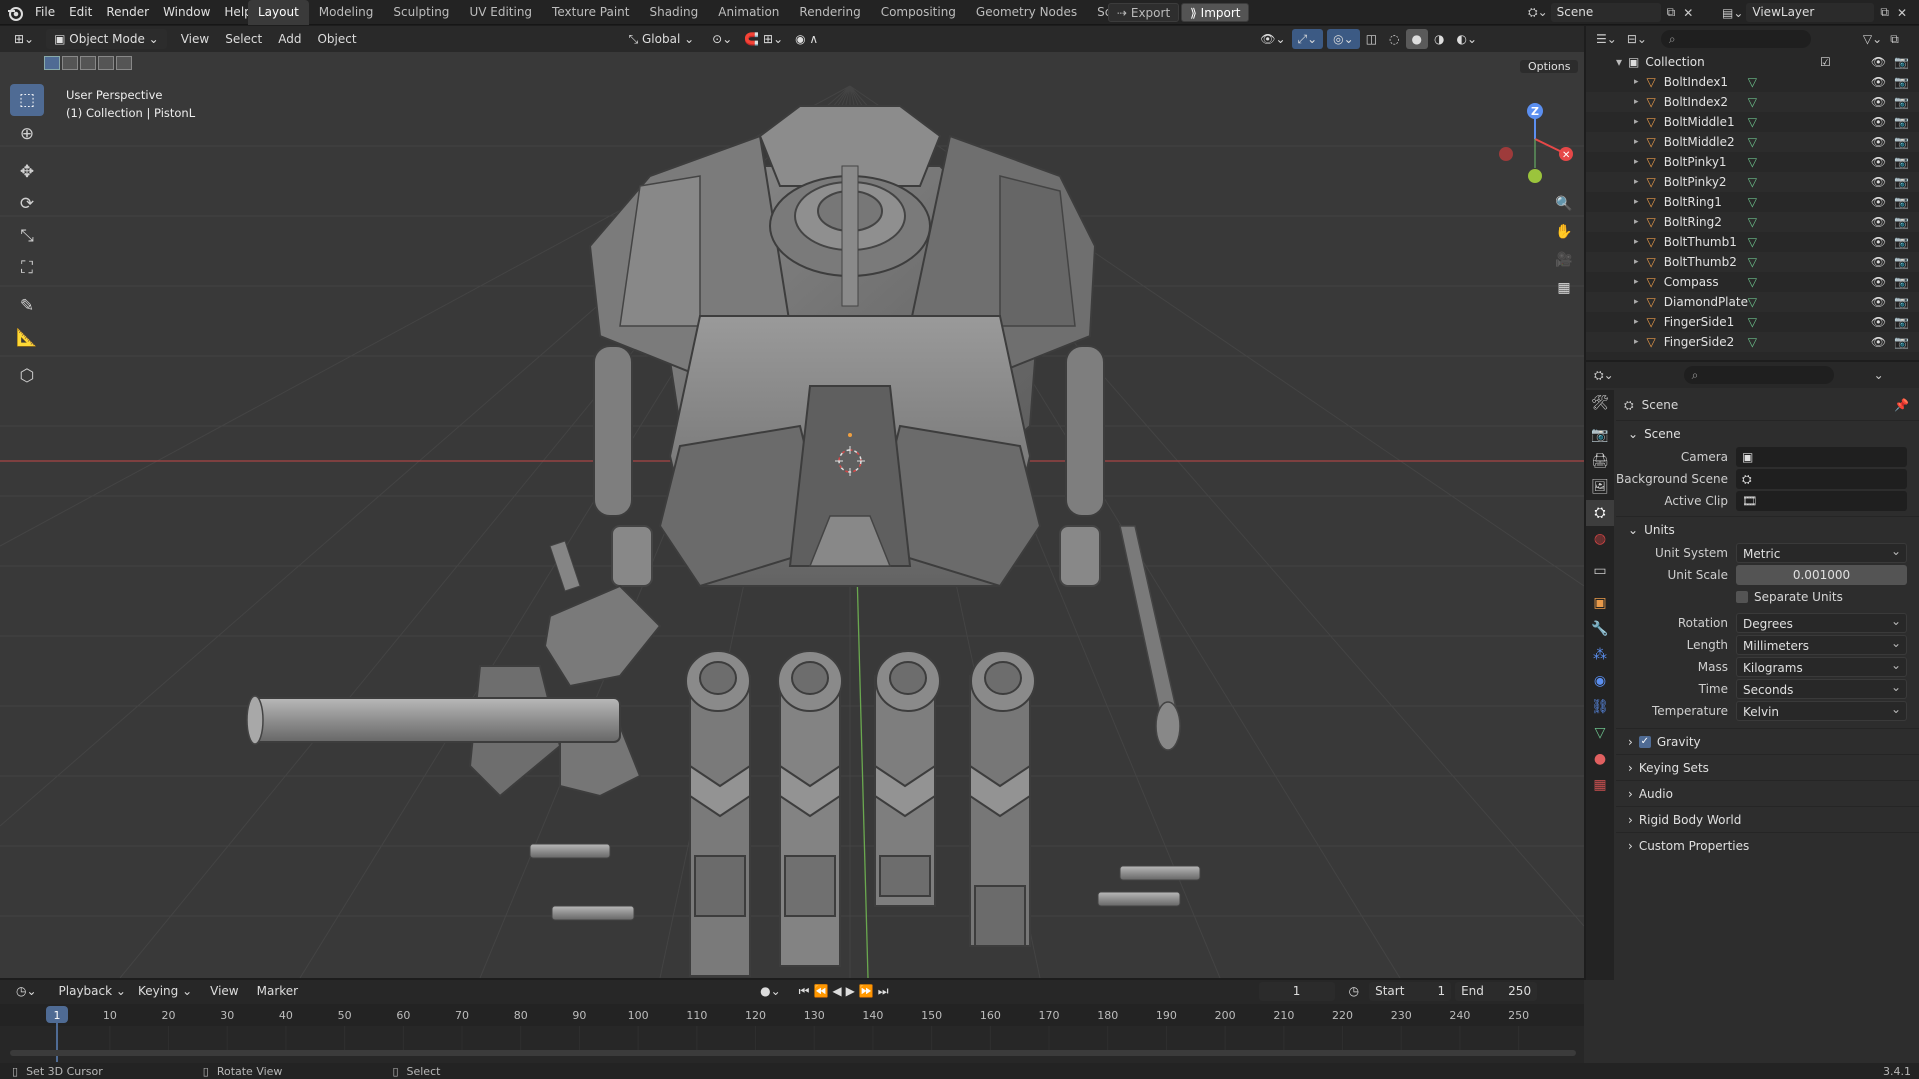 The height and width of the screenshot is (1079, 1919). I want to click on delete-scene-icon: ✕, so click(1688, 13).